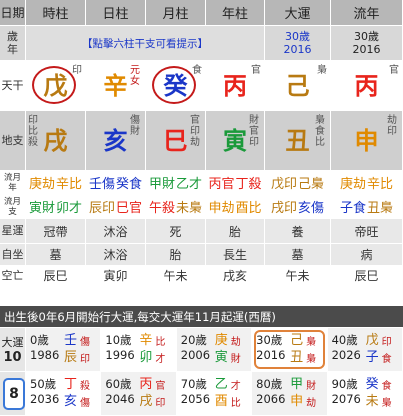 The image size is (403, 416). I want to click on lp6-branch: 亥, so click(71, 401).